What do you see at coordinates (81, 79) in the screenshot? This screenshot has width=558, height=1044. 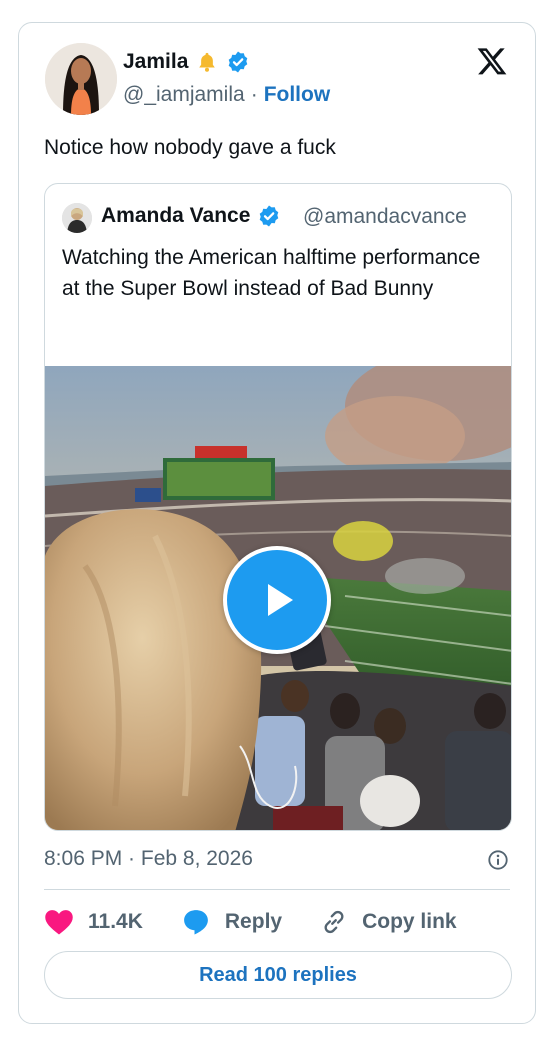 I see `author-avatar` at bounding box center [81, 79].